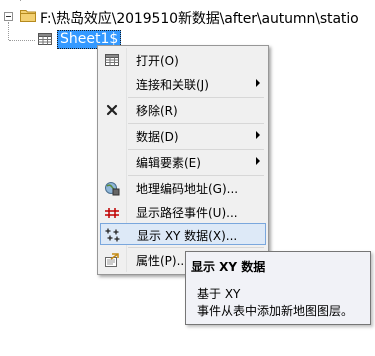  What do you see at coordinates (28, 16) in the screenshot?
I see `folder-icon` at bounding box center [28, 16].